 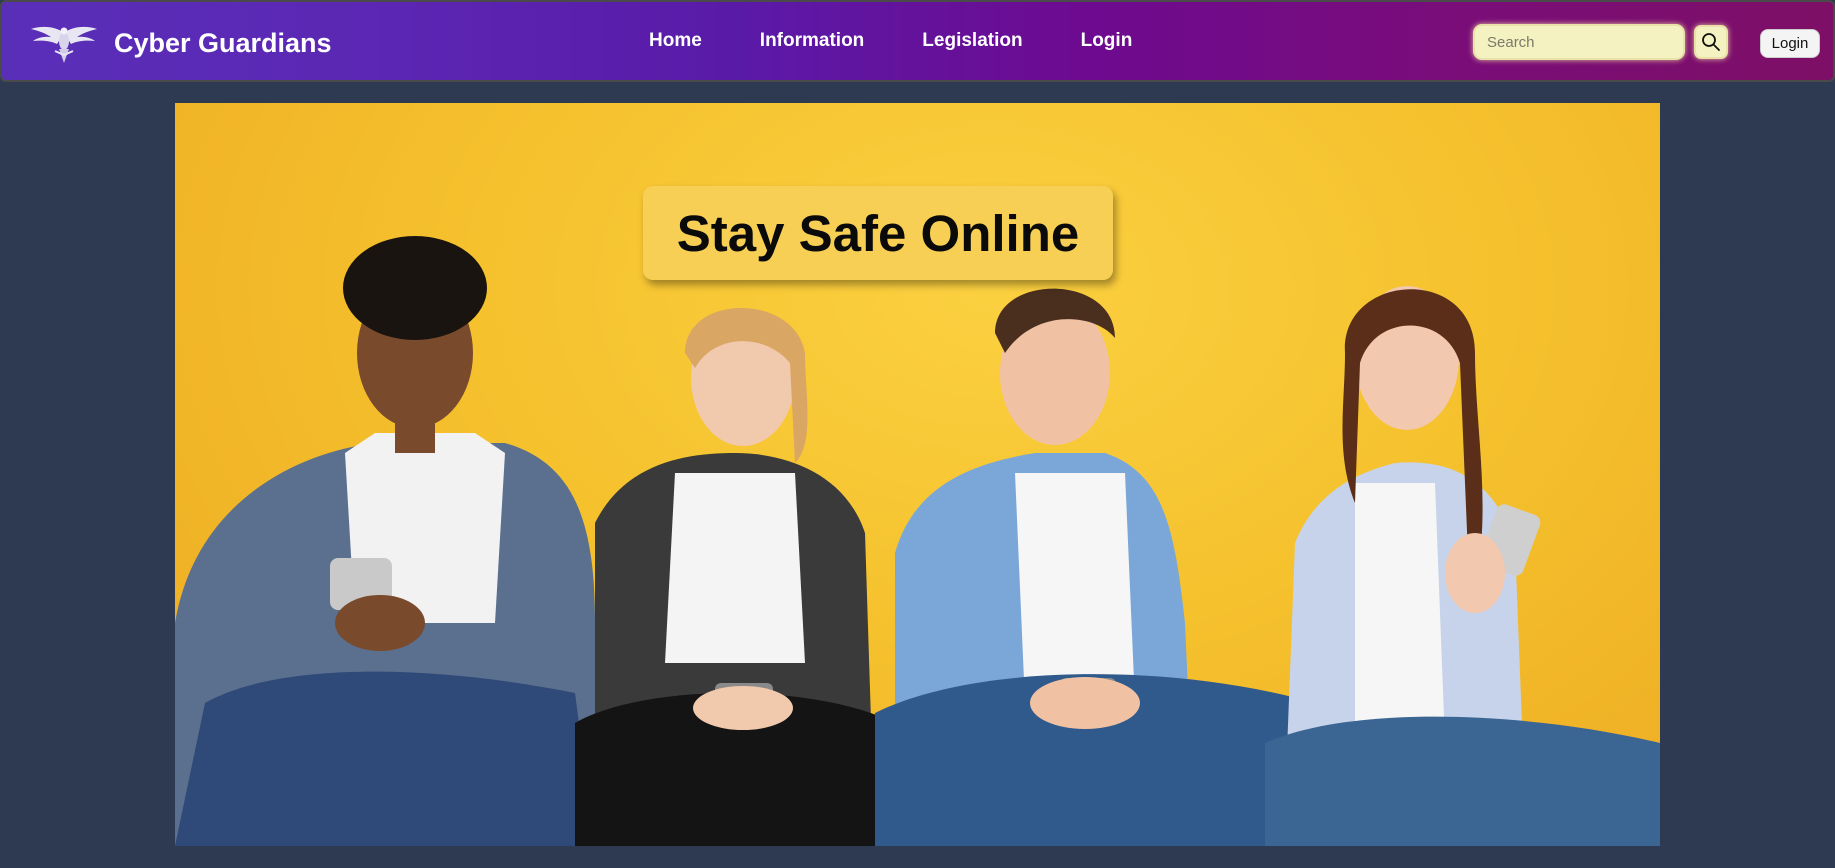 What do you see at coordinates (1790, 43) in the screenshot?
I see `login-button: Login` at bounding box center [1790, 43].